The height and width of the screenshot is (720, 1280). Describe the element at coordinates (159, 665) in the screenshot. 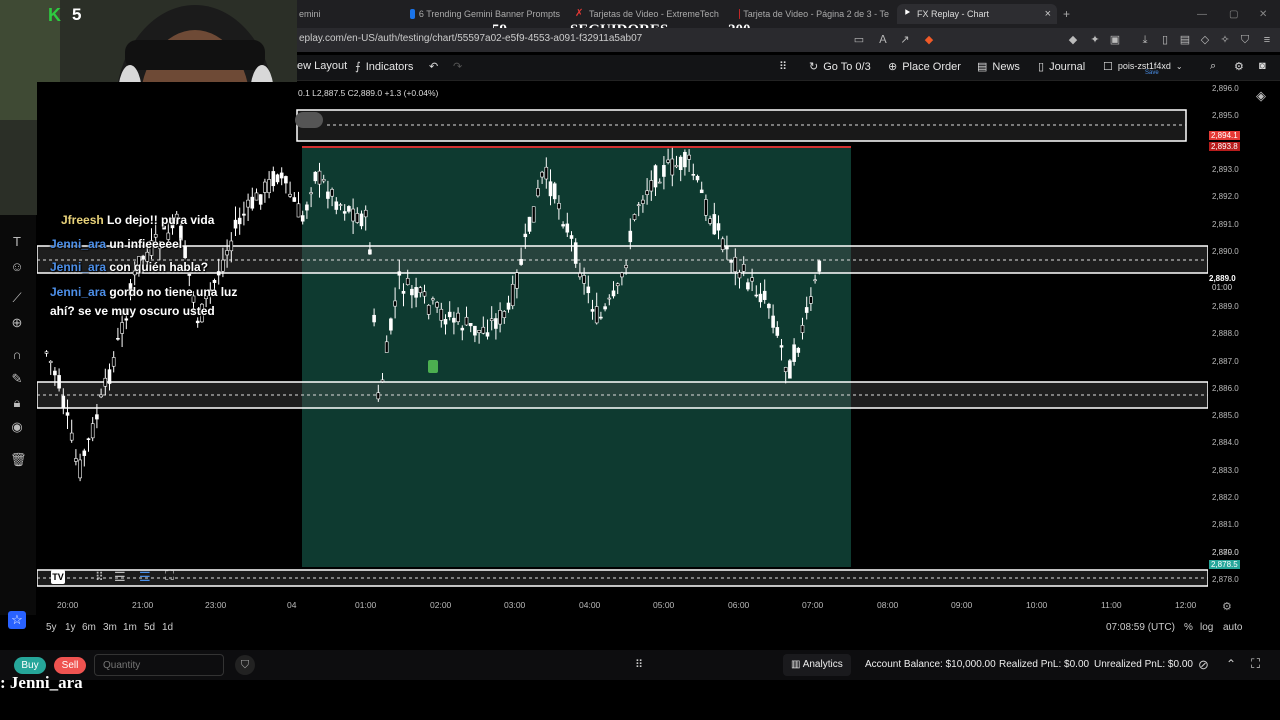

I see `quantity-input` at that location.